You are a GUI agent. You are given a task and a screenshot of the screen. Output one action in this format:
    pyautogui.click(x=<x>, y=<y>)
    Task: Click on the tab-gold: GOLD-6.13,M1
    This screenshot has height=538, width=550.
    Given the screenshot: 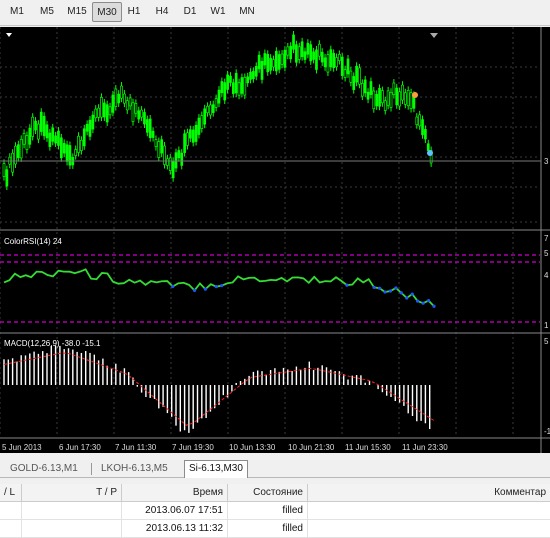 What is the action you would take?
    pyautogui.click(x=44, y=469)
    